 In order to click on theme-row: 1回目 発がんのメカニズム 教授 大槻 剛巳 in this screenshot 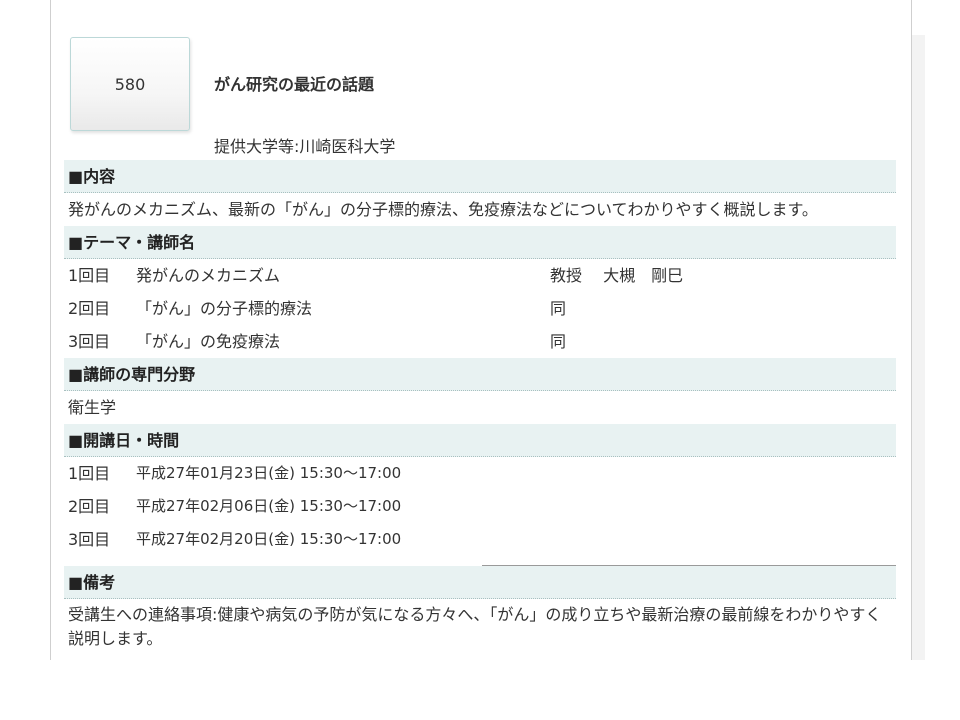, I will do `click(482, 275)`.